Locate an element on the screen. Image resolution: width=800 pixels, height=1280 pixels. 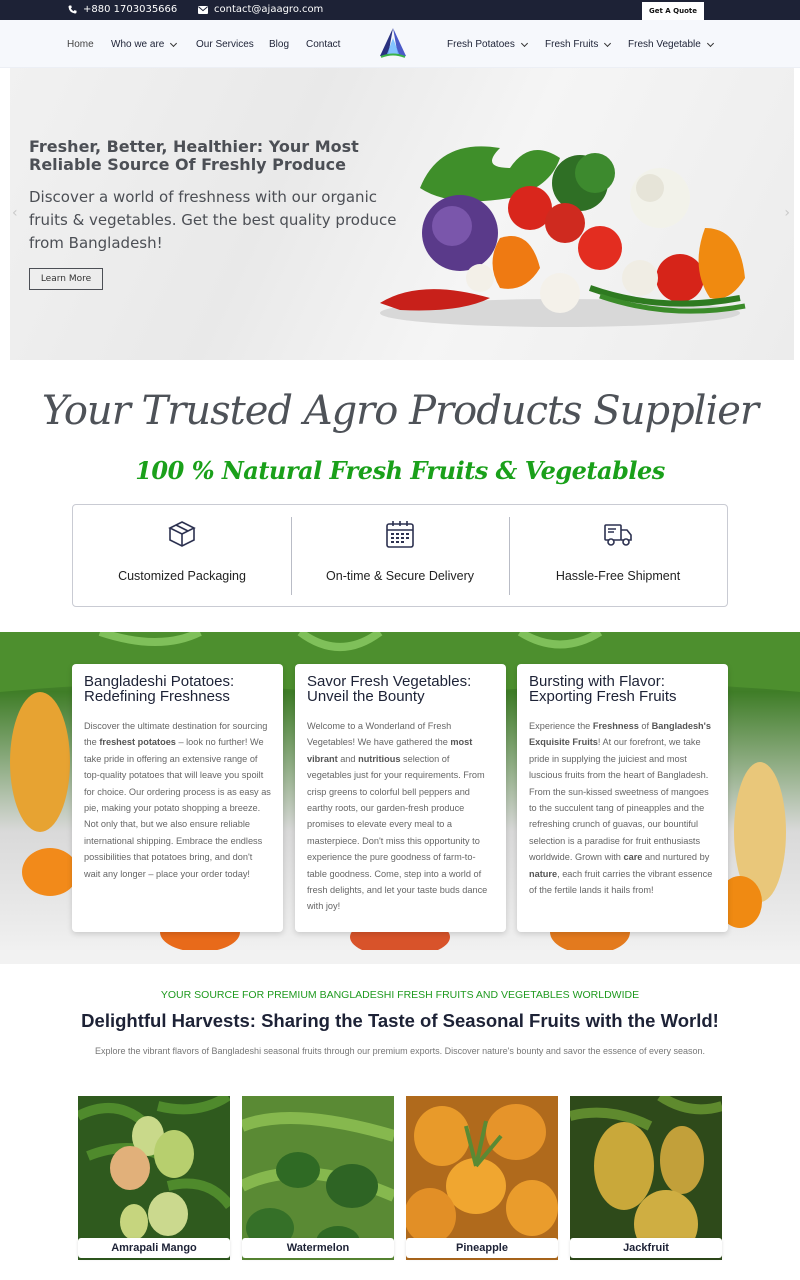
box-icon is located at coordinates (182, 534).